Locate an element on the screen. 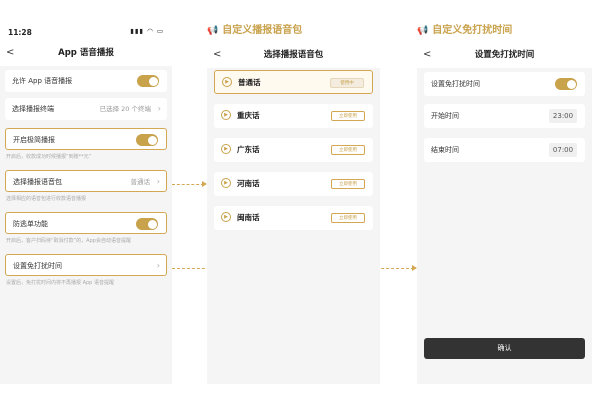  voice-use-button: 使用中 is located at coordinates (347, 83).